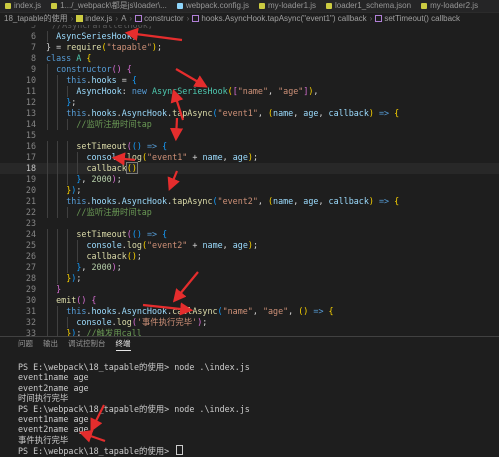 This screenshot has width=499, height=457. What do you see at coordinates (136, 146) in the screenshot?
I see `code-token: ()` at bounding box center [136, 146].